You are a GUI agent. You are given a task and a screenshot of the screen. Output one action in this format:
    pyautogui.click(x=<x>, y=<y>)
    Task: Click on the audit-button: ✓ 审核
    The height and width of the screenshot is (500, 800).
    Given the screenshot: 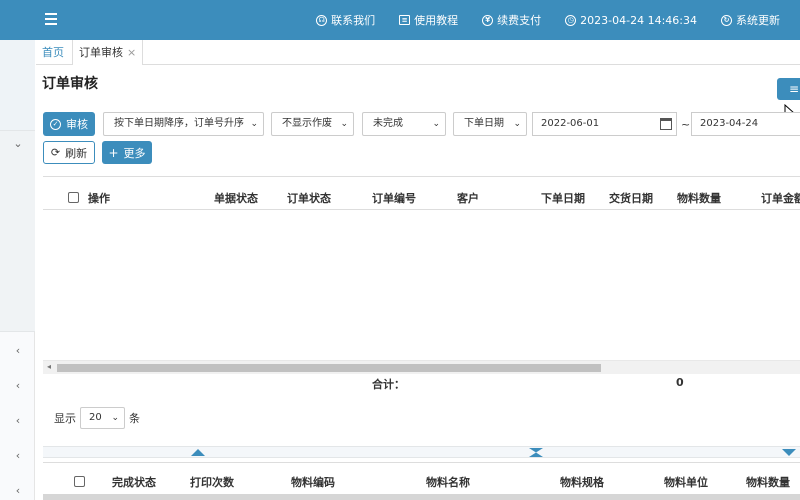 What is the action you would take?
    pyautogui.click(x=69, y=124)
    